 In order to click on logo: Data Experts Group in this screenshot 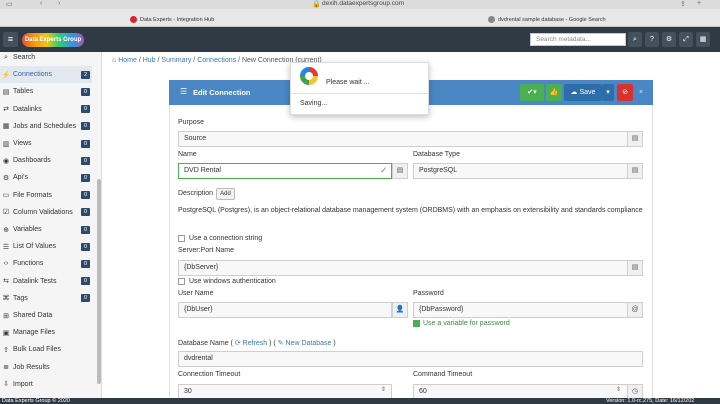, I will do `click(53, 40)`.